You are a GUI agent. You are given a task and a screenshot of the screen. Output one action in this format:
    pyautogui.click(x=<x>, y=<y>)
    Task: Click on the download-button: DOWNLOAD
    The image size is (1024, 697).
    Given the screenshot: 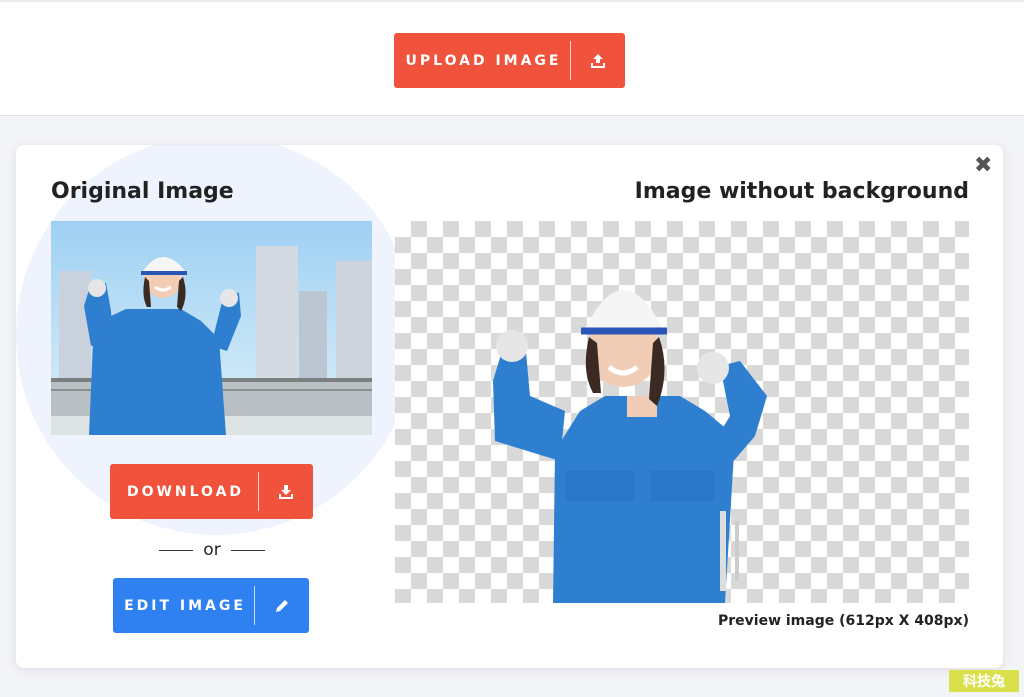 What is the action you would take?
    pyautogui.click(x=211, y=491)
    